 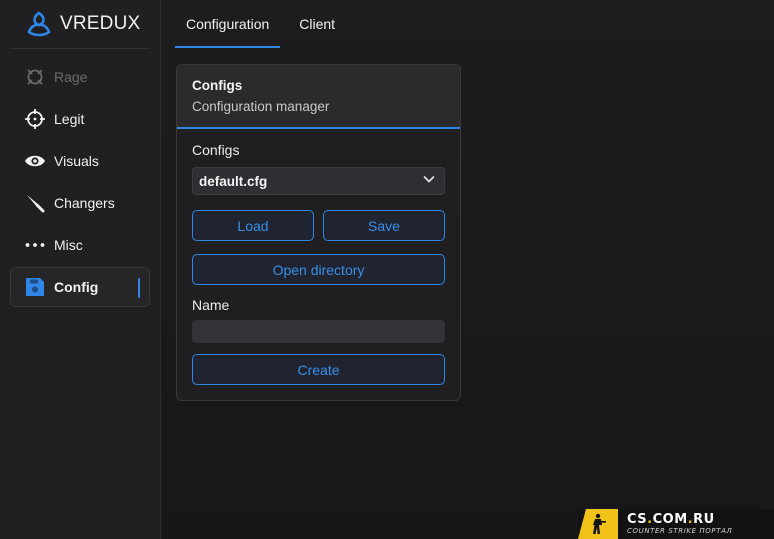 I want to click on vredux-triskelion-icon, so click(x=39, y=24).